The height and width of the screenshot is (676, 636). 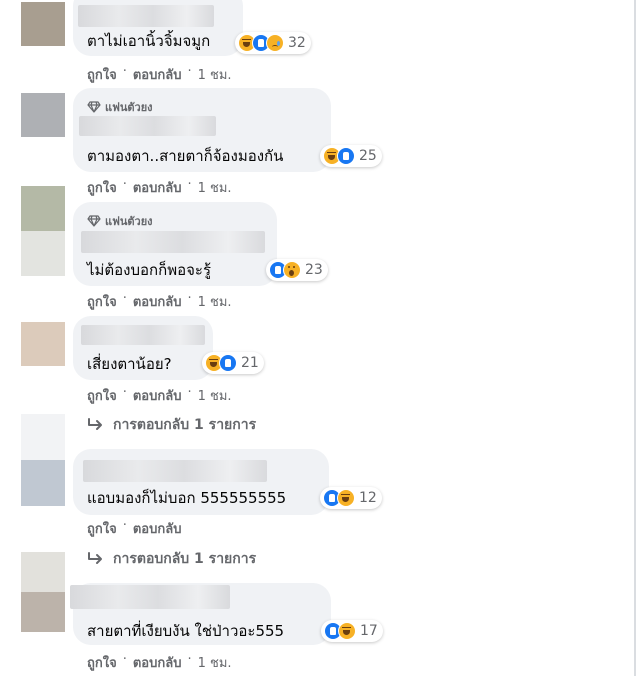 I want to click on reaction-summary: 12, so click(x=351, y=498).